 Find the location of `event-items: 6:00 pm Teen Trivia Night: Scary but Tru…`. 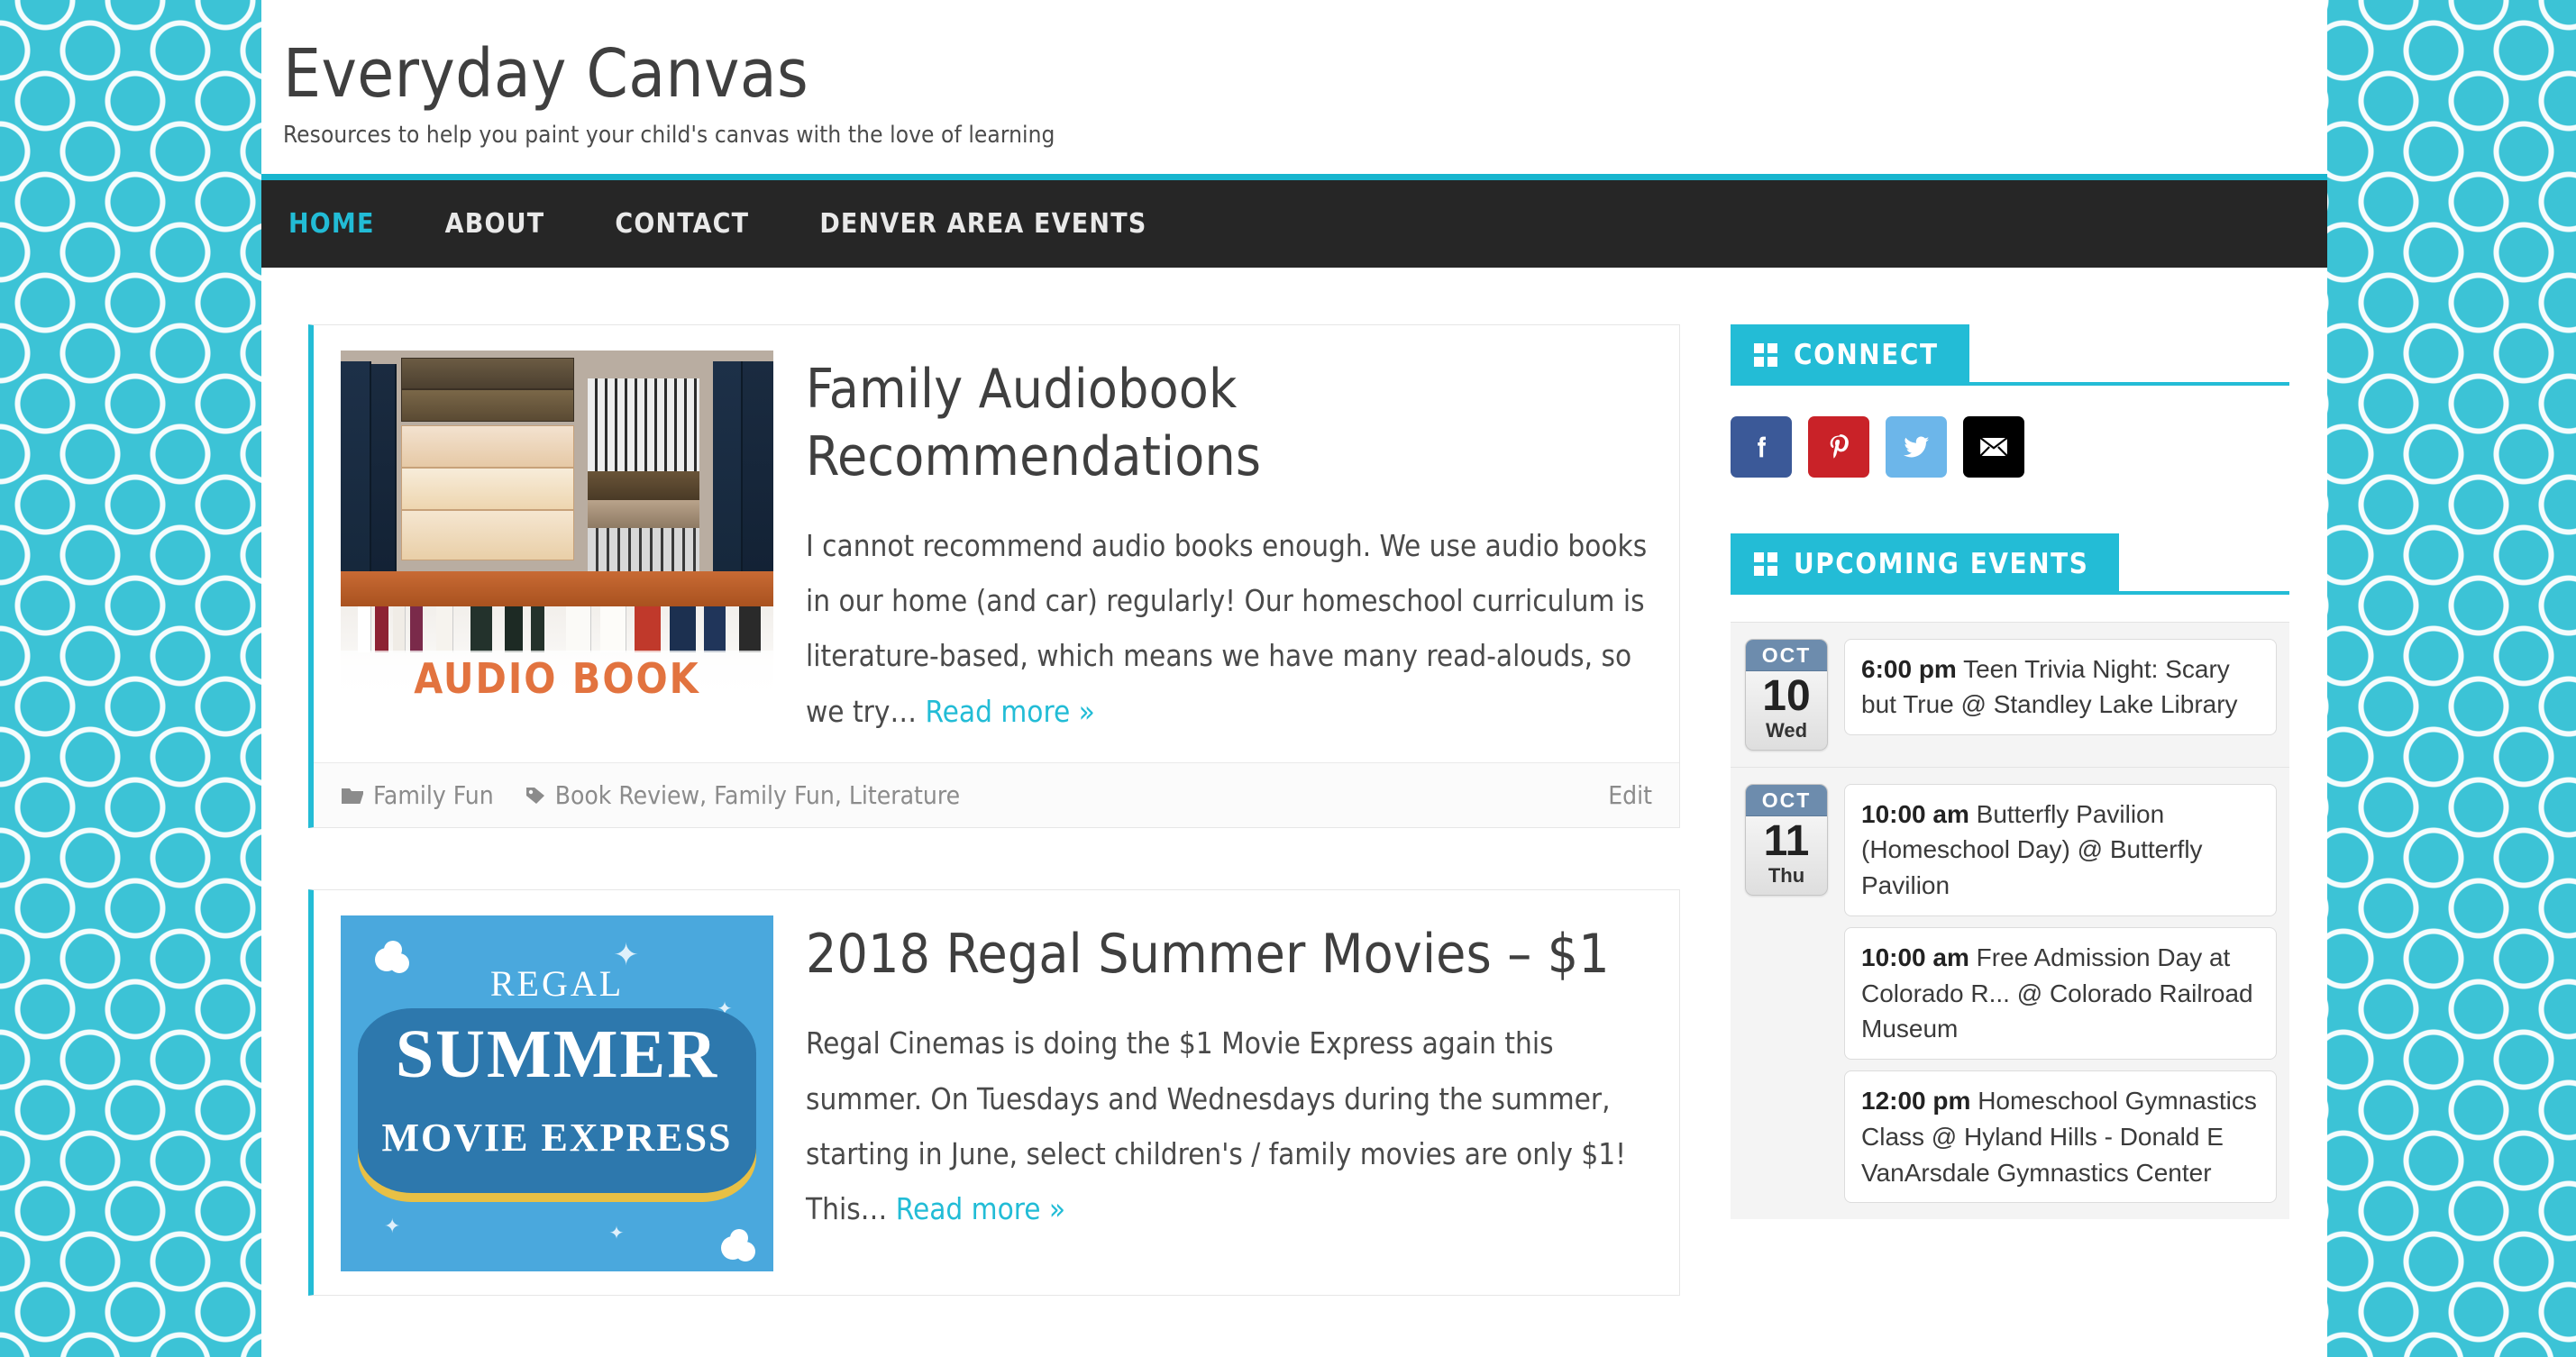

event-items: 6:00 pm Teen Trivia Night: Scary but Tru… is located at coordinates (2060, 694).